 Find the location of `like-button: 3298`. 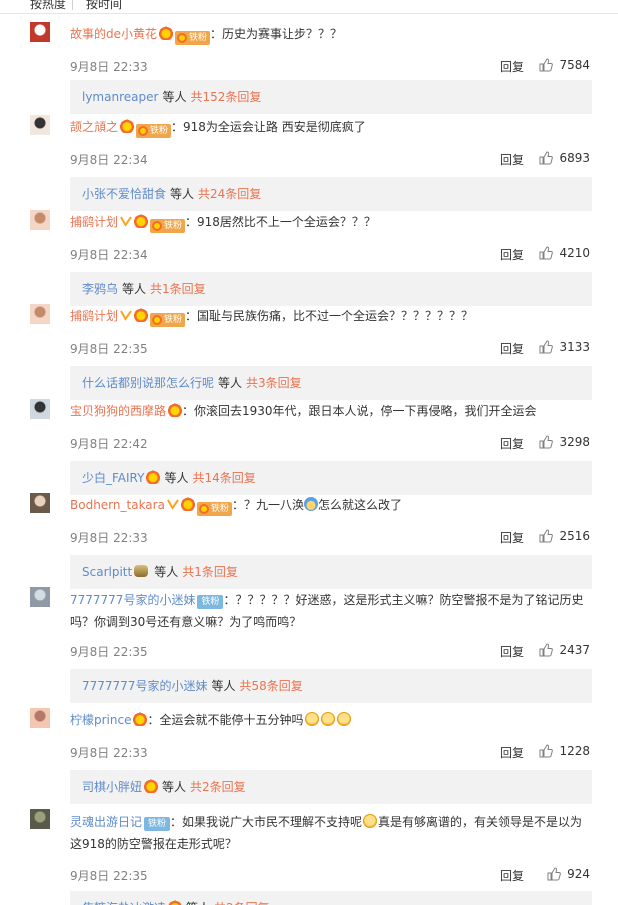

like-button: 3298 is located at coordinates (564, 442).